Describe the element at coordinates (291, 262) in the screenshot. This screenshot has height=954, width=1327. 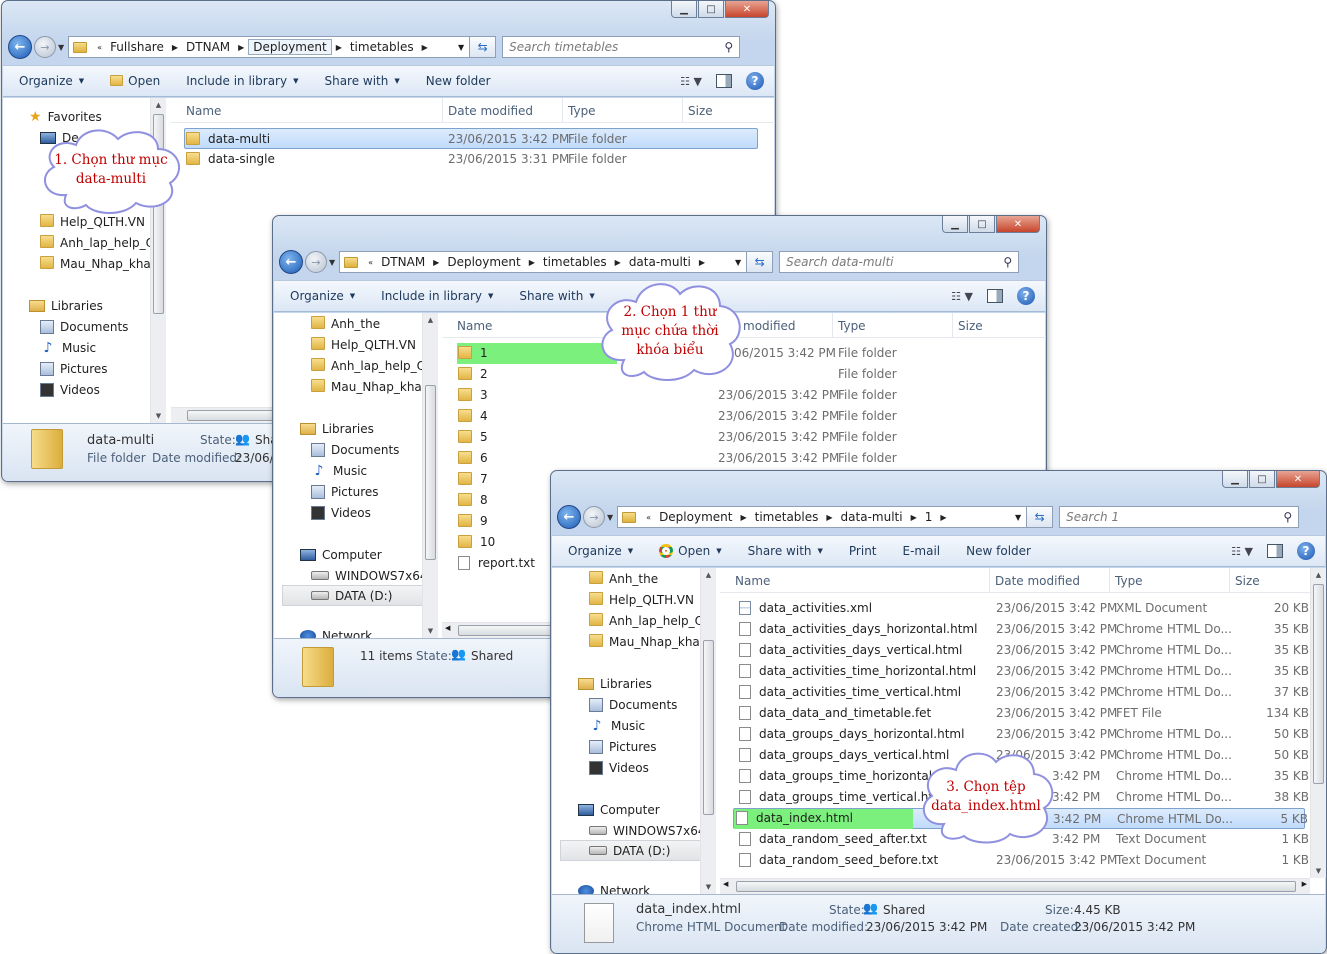
I see `back-button: ←` at that location.